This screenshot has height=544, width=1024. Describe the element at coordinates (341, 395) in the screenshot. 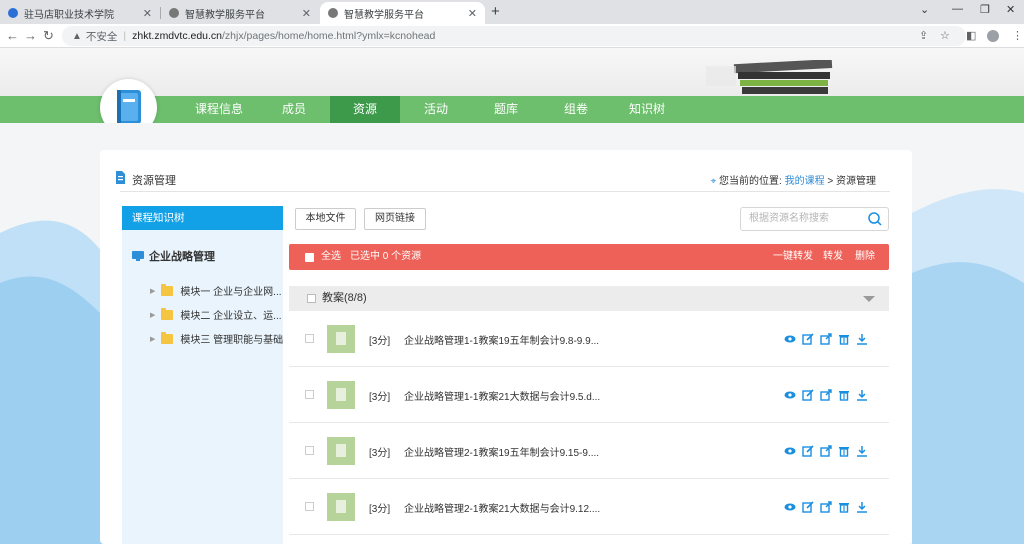

I see `file-thumbnail-icon` at that location.